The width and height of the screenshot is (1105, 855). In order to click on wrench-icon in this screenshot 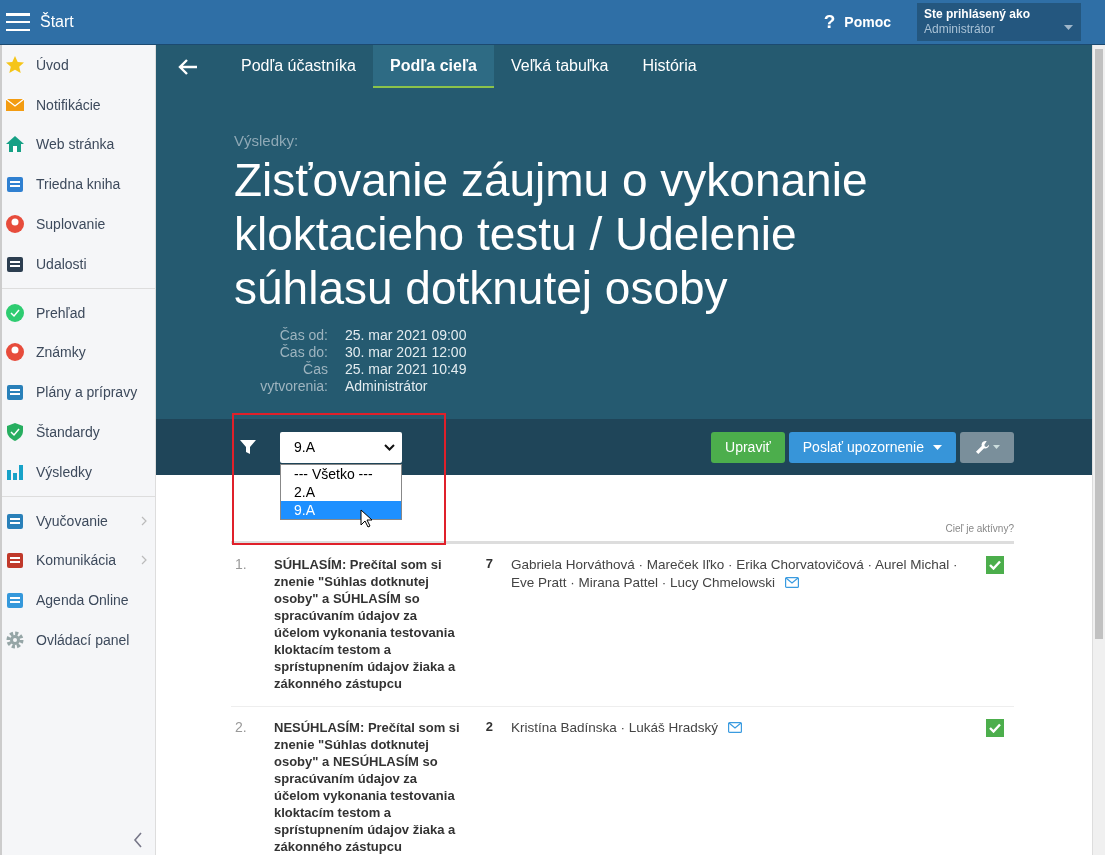, I will do `click(982, 447)`.